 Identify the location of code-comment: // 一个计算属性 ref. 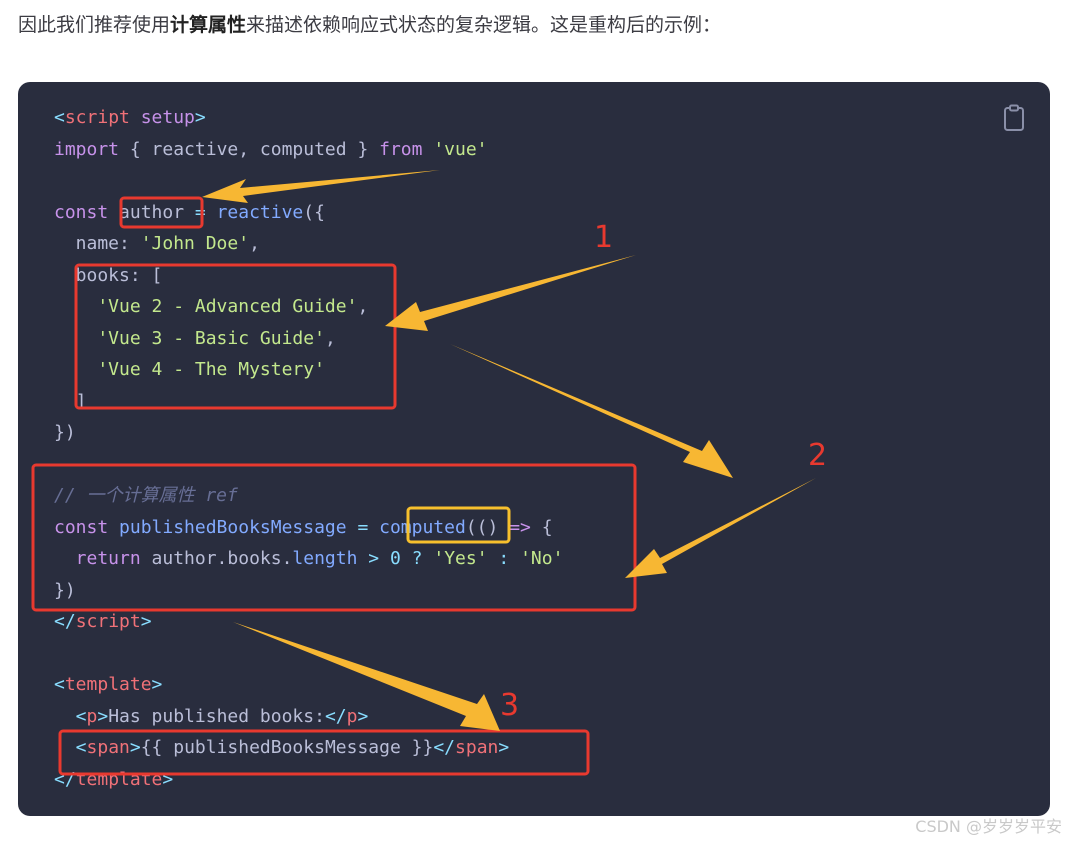
(146, 495).